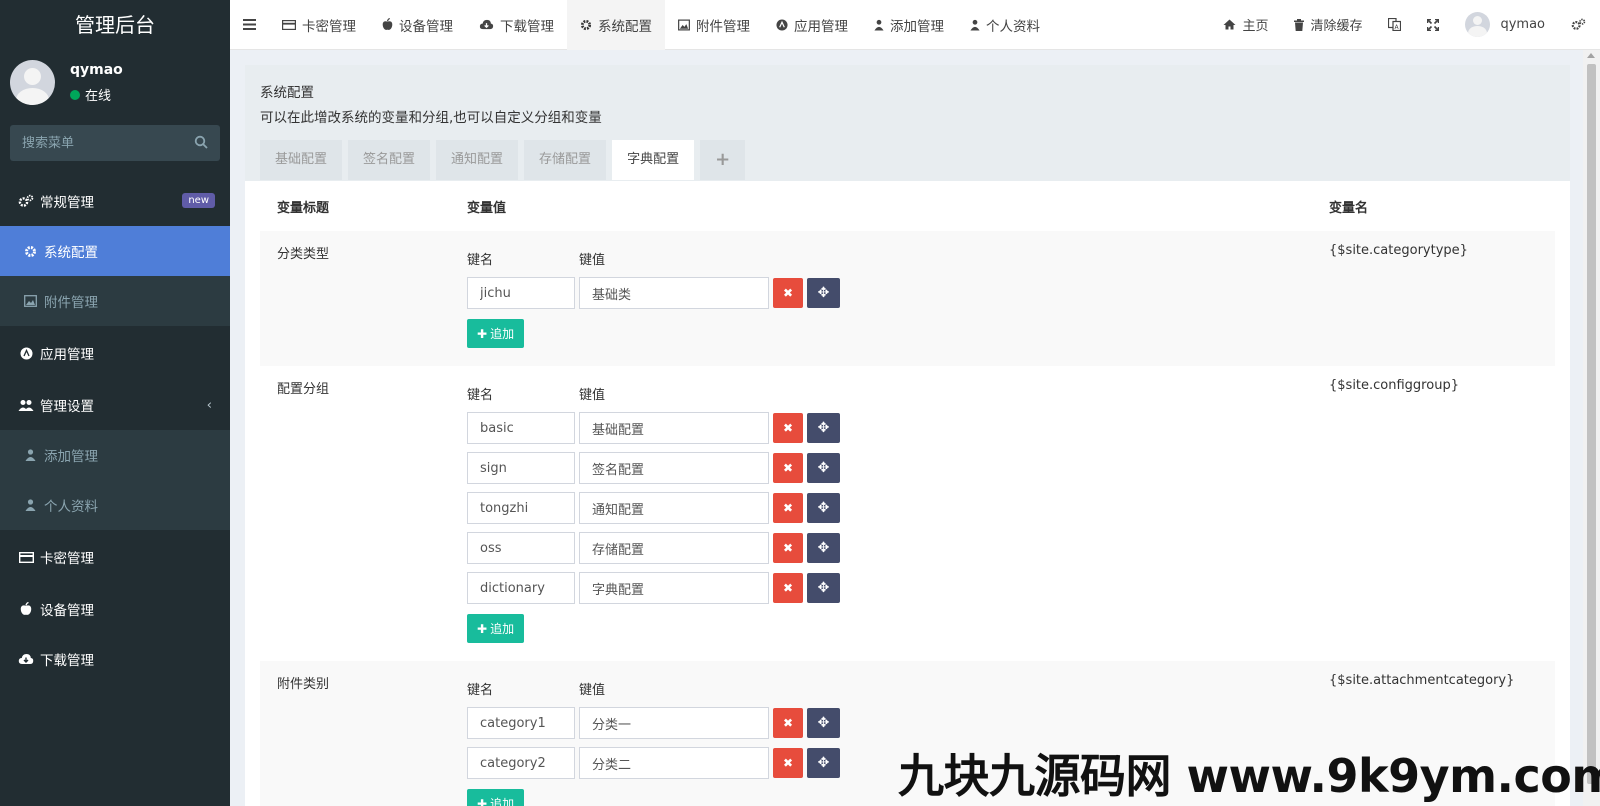 Image resolution: width=1600 pixels, height=806 pixels. I want to click on user-status-text: 在线, so click(98, 96).